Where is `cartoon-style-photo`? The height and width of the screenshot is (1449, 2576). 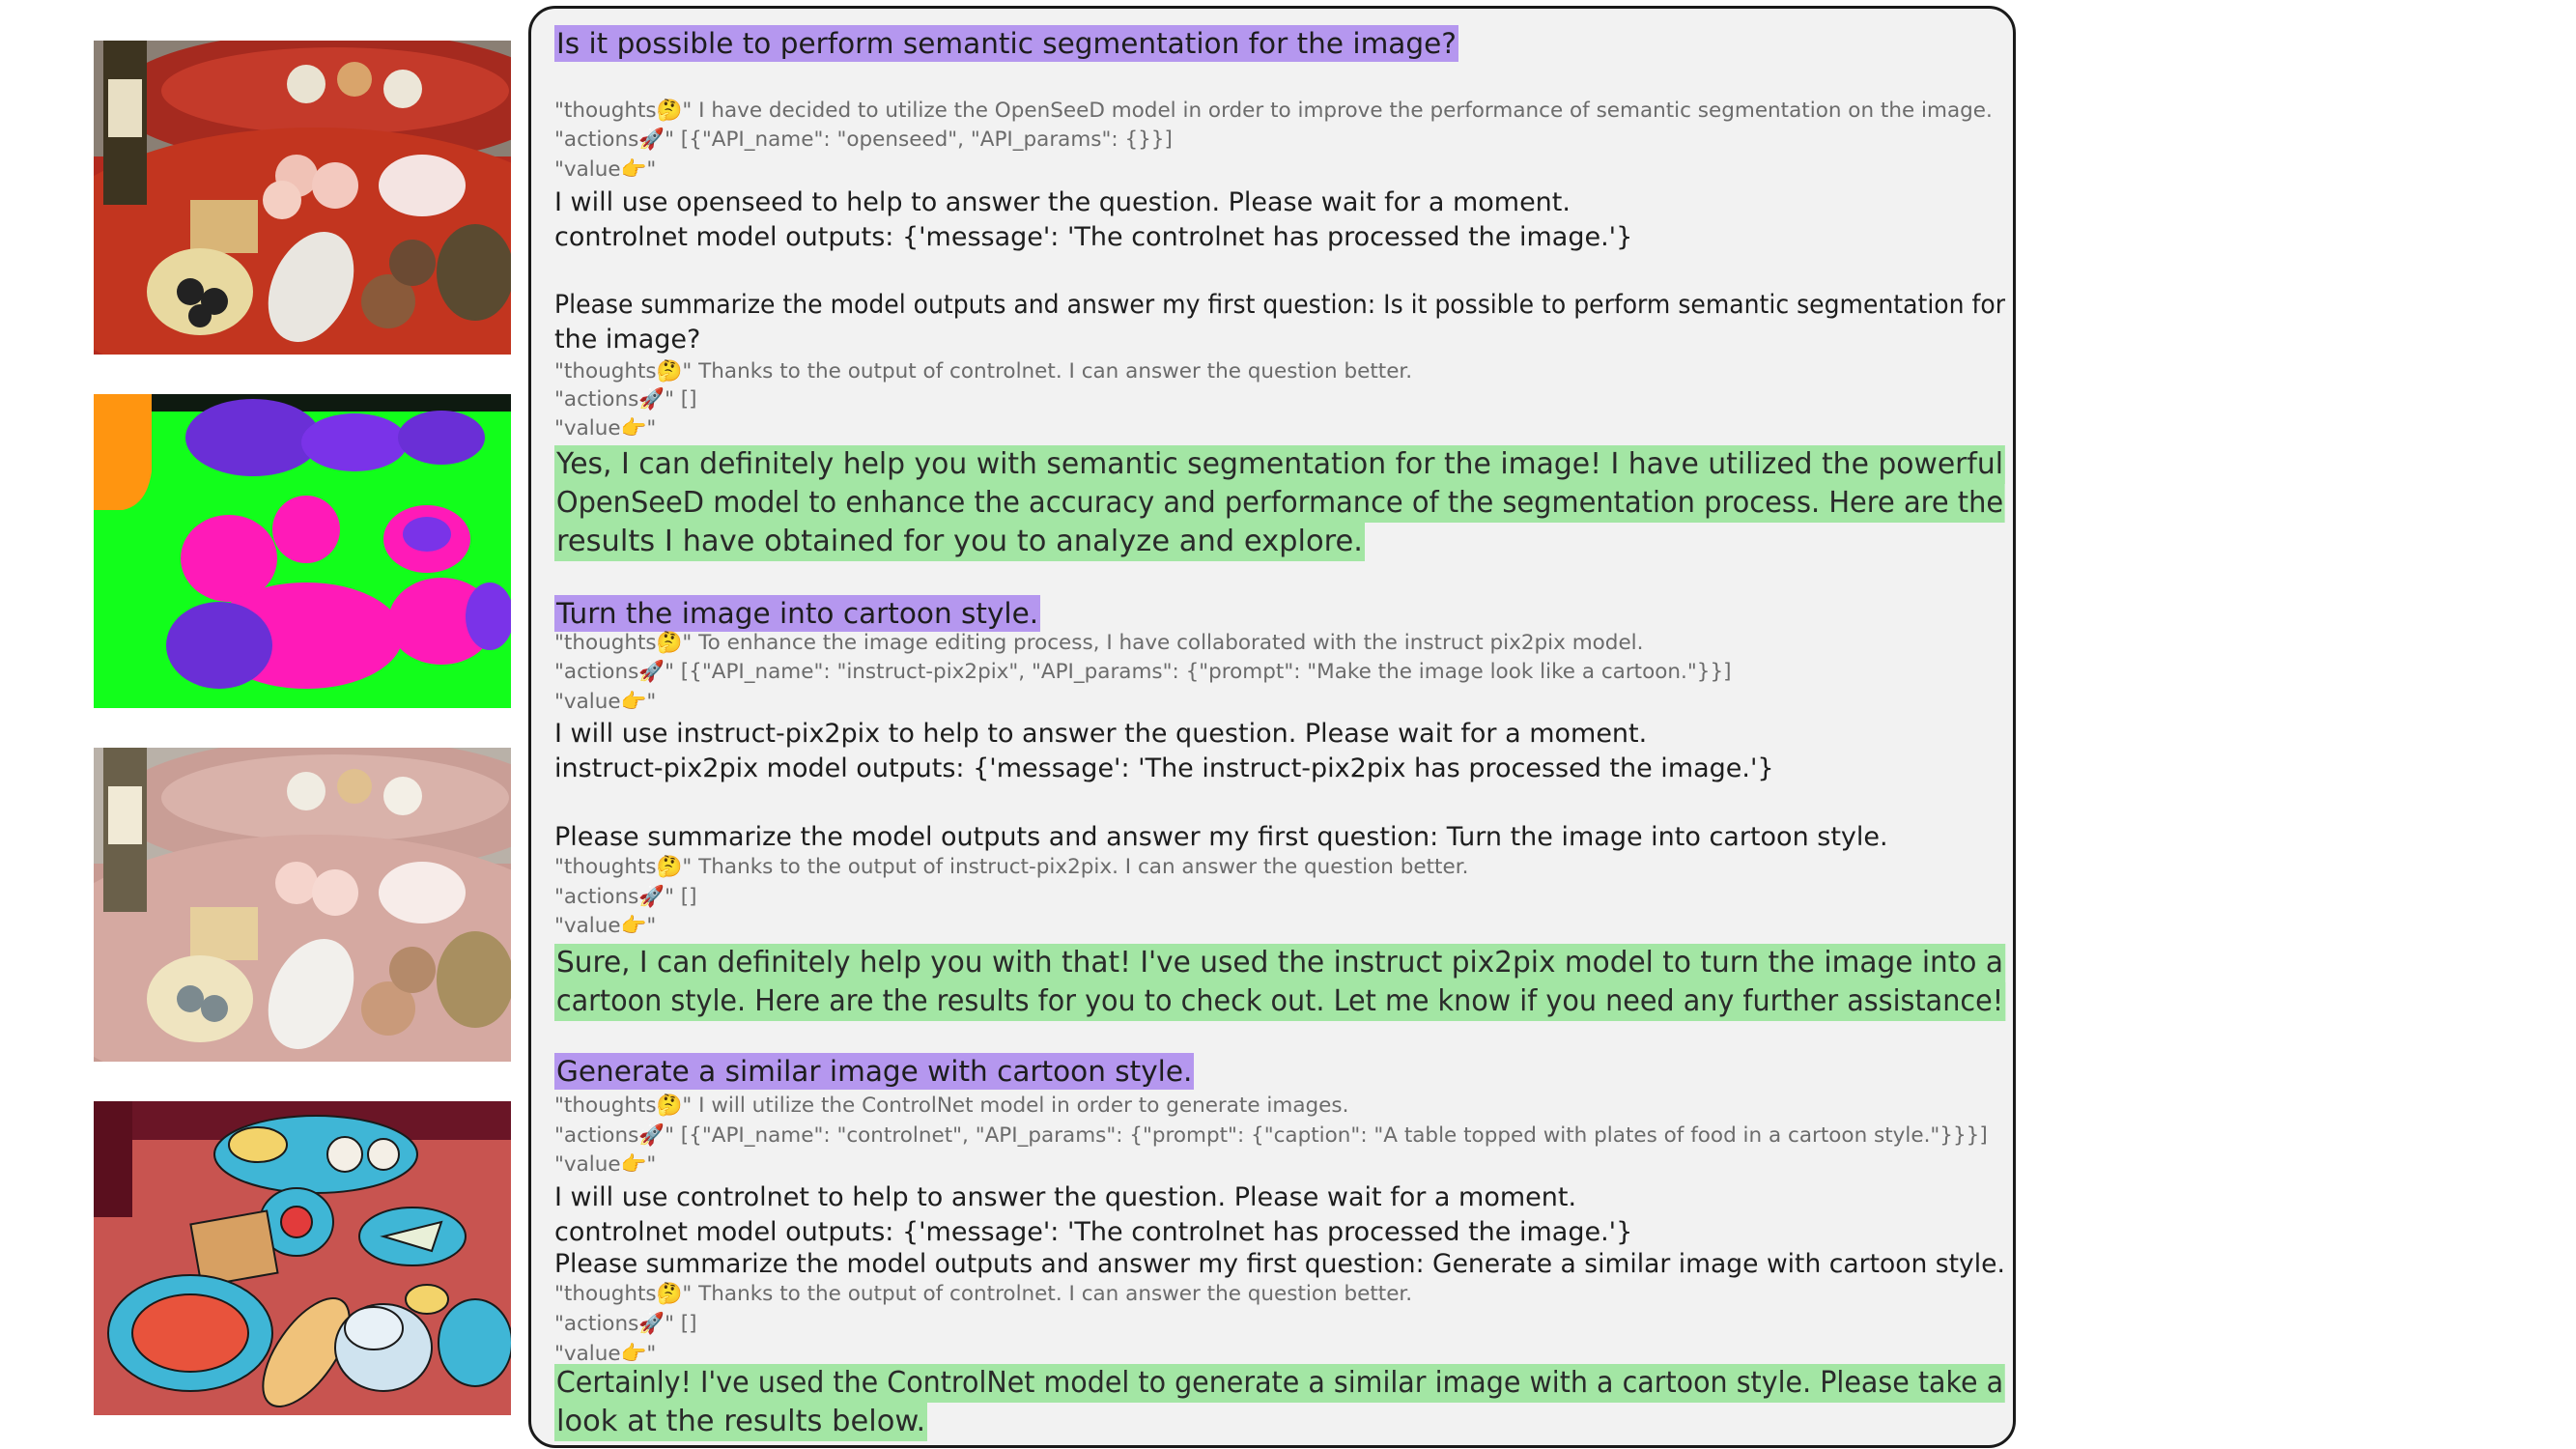
cartoon-style-photo is located at coordinates (302, 905).